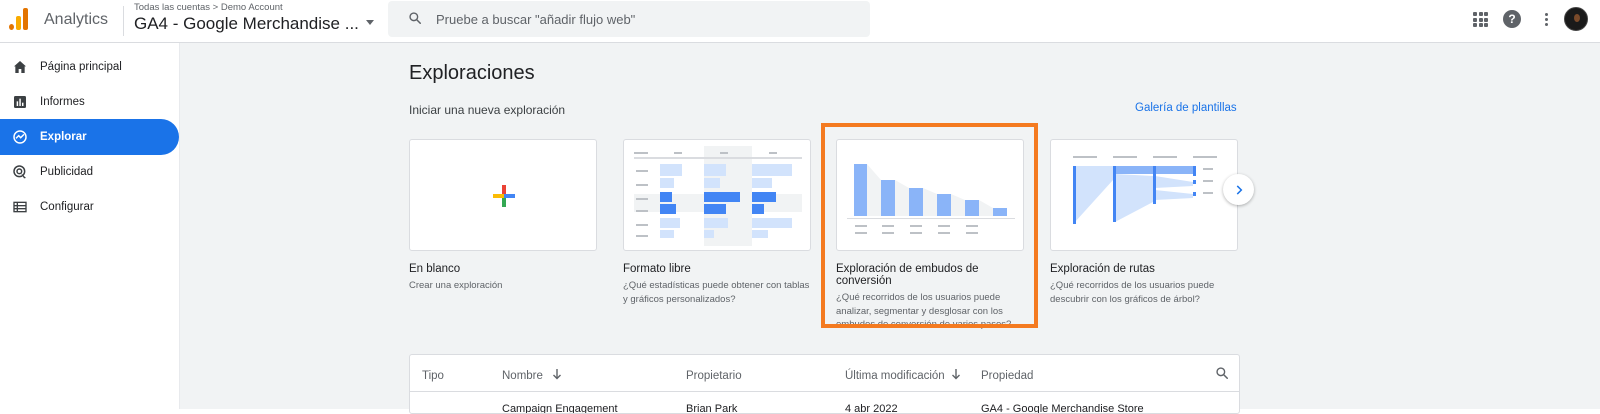  I want to click on sidebar-item-label: Explorar, so click(63, 137).